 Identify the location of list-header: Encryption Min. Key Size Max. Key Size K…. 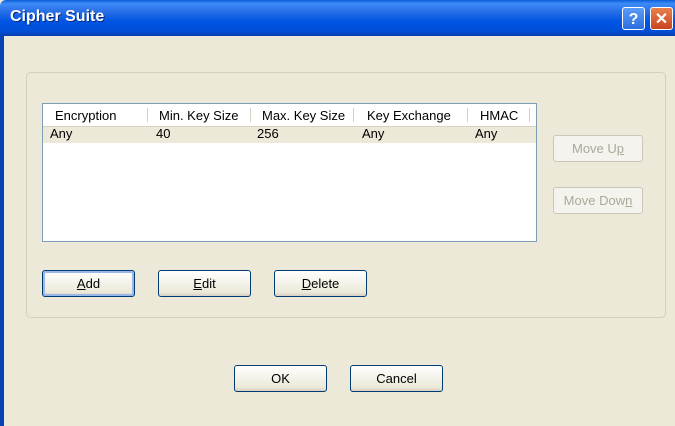
(289, 115).